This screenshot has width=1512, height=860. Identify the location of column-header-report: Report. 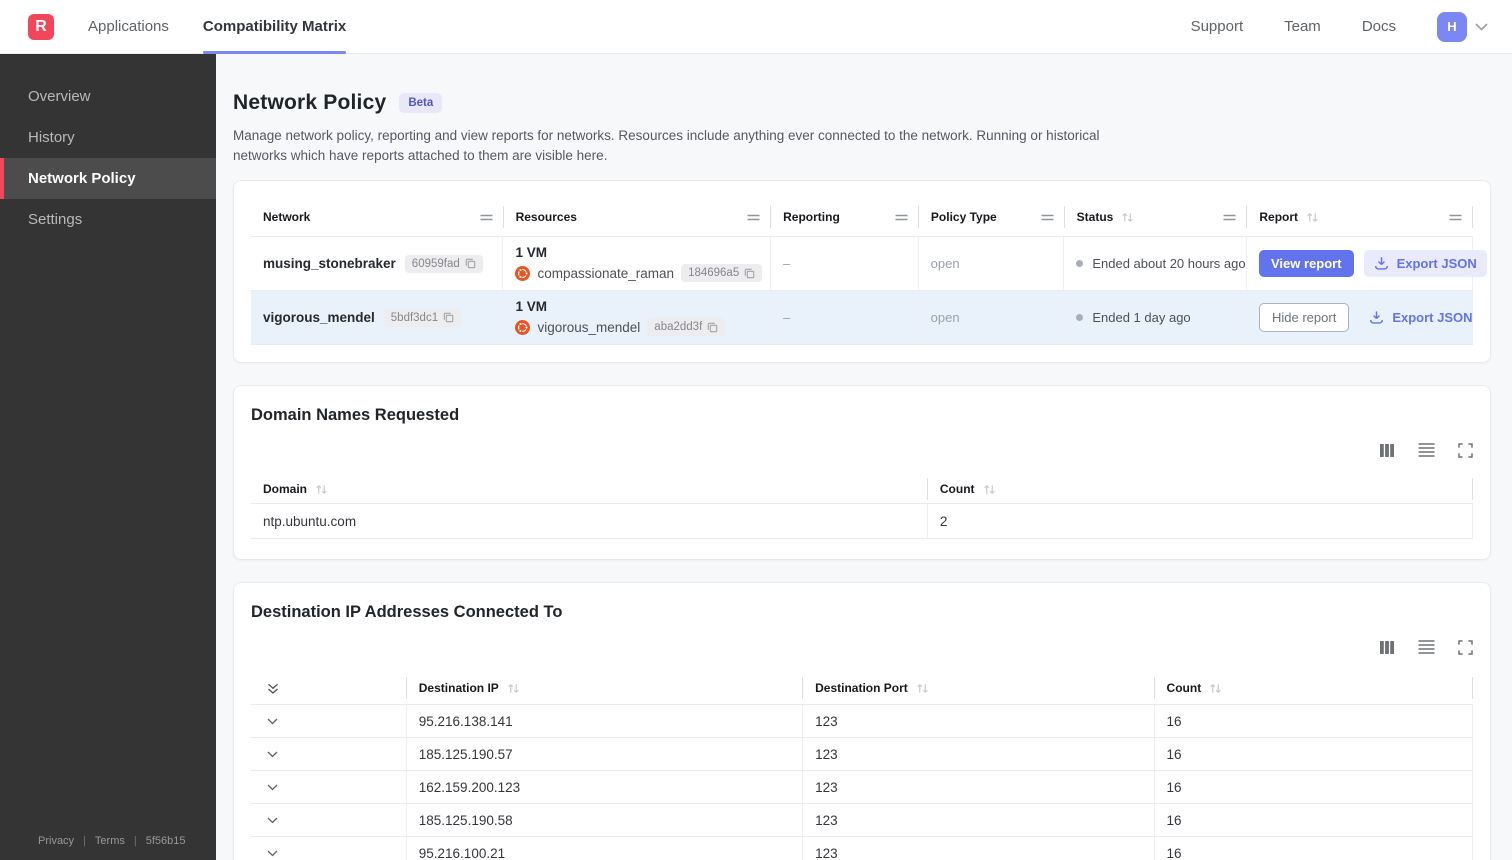
(1360, 217).